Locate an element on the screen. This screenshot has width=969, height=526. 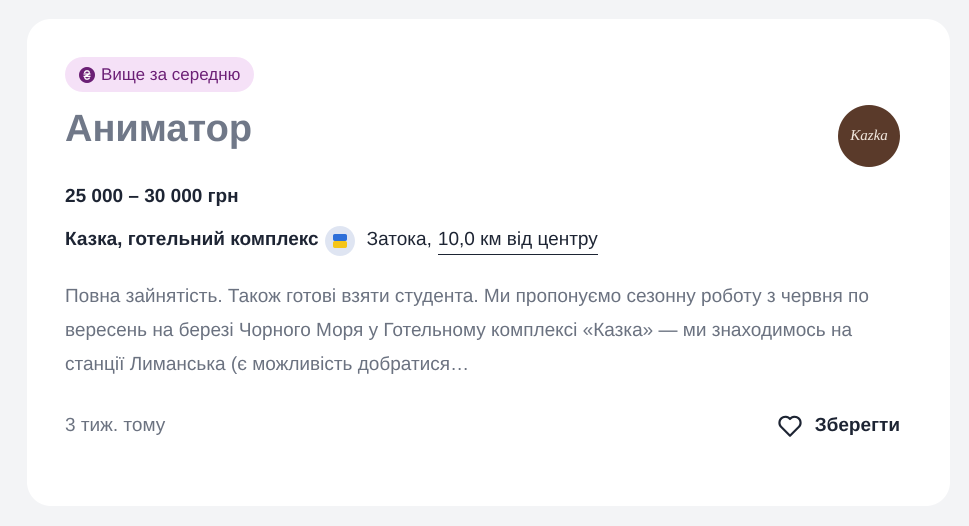
company-logo: Kazka is located at coordinates (869, 136).